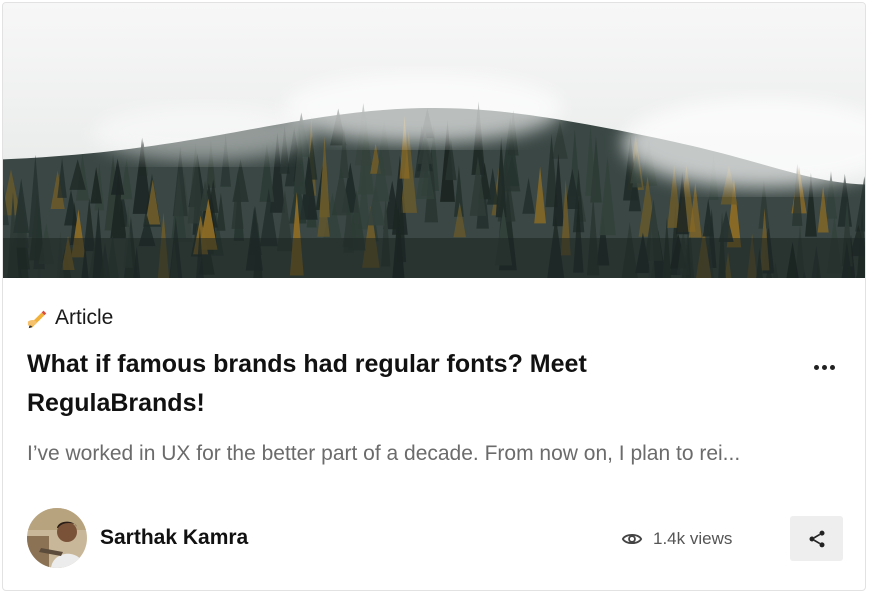 Image resolution: width=869 pixels, height=594 pixels. I want to click on avatar, so click(57, 538).